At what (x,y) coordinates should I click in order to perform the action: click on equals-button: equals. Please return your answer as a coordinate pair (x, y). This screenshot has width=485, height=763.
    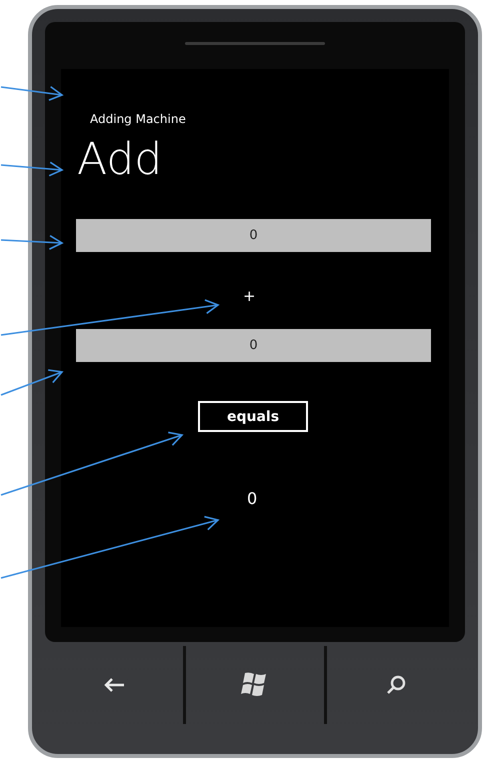
    Looking at the image, I should click on (253, 416).